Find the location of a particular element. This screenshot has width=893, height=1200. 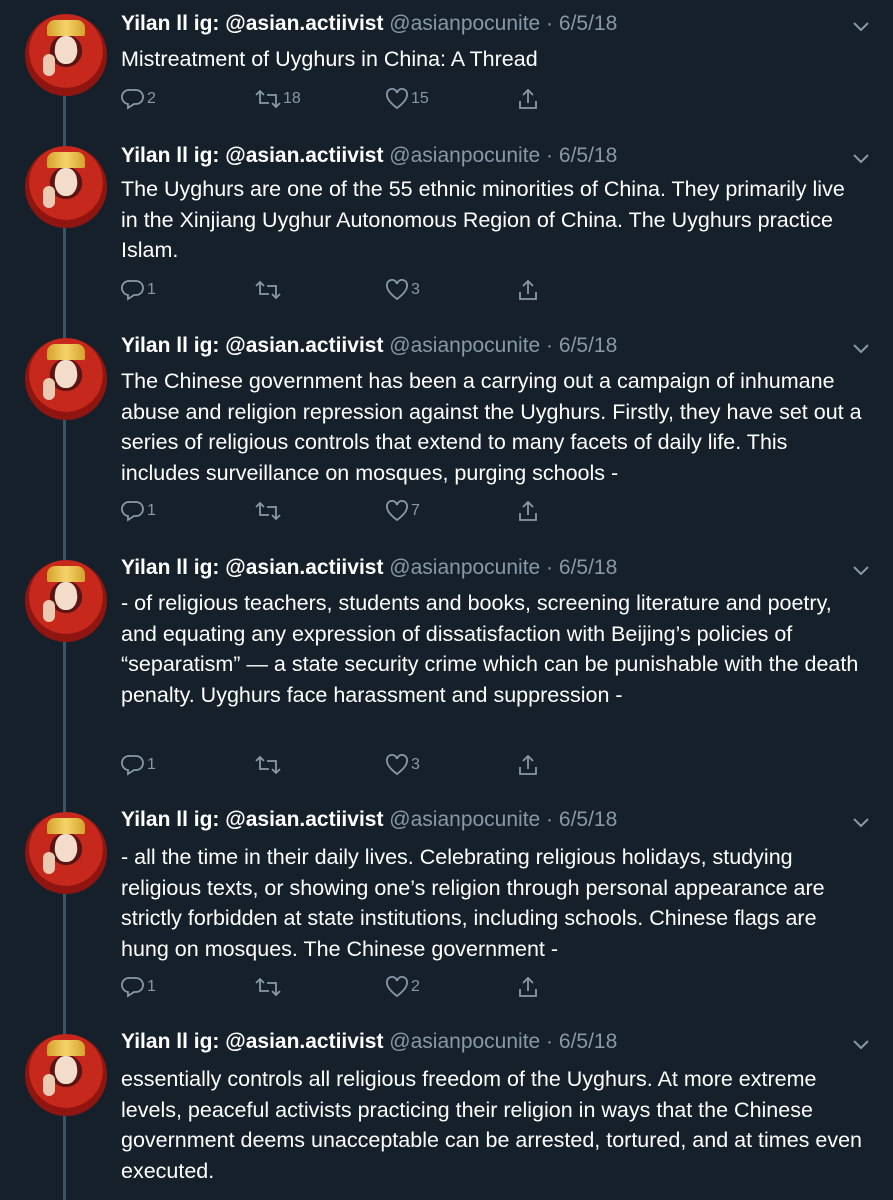

tweet-actions: 1 7 is located at coordinates (331, 511).